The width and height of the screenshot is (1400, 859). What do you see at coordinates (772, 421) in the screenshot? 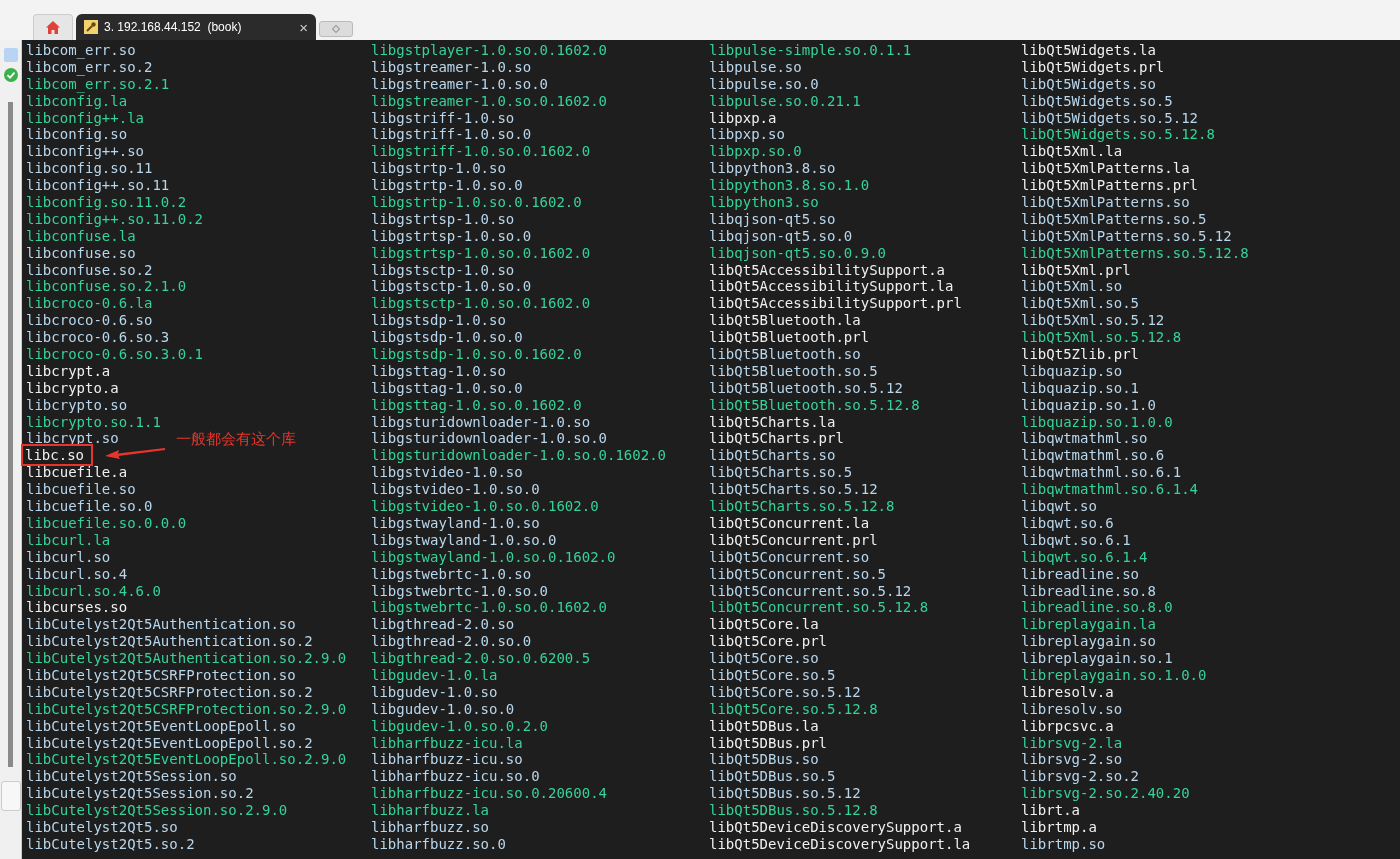
I see `file-name: libQt5Charts.la` at bounding box center [772, 421].